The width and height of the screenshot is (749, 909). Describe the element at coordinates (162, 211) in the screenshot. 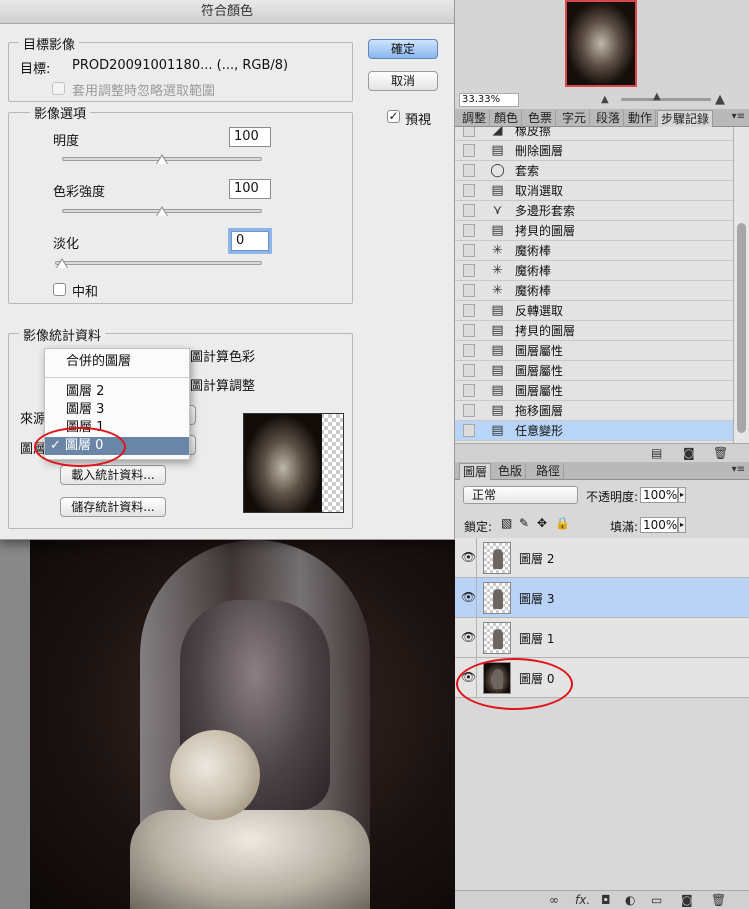

I see `color-intensity-slider-thumb` at that location.